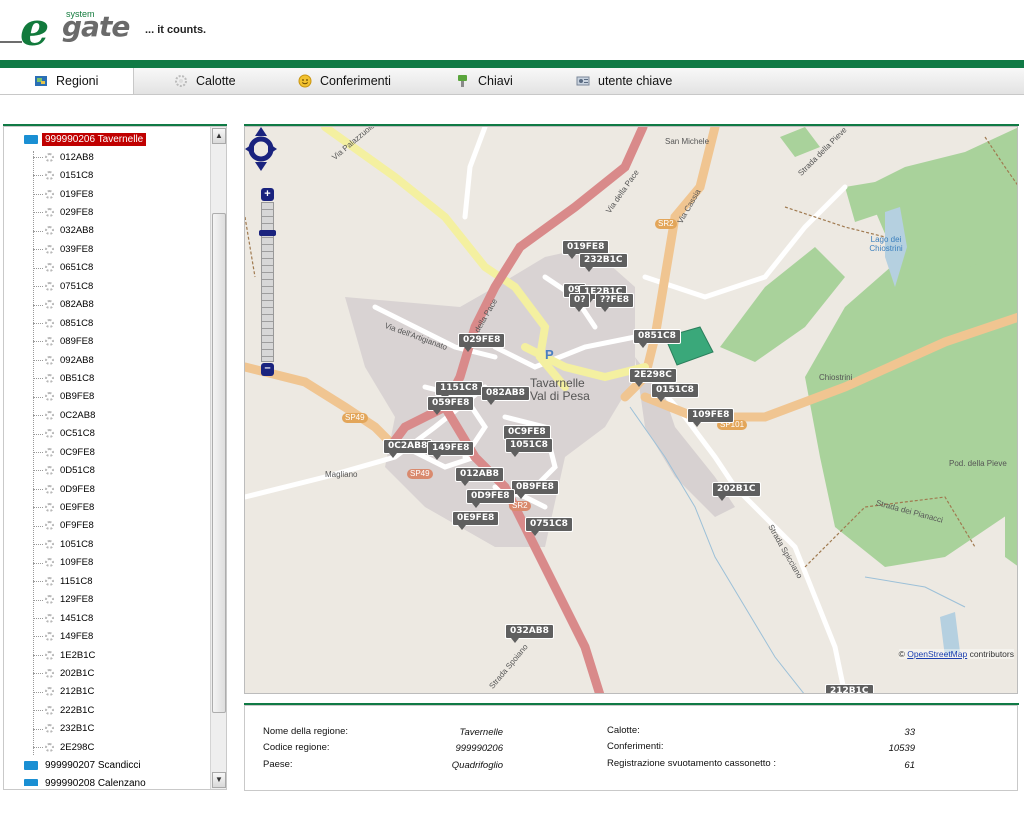 The image size is (1024, 822). I want to click on tree-node: 149FE8, so click(106, 636).